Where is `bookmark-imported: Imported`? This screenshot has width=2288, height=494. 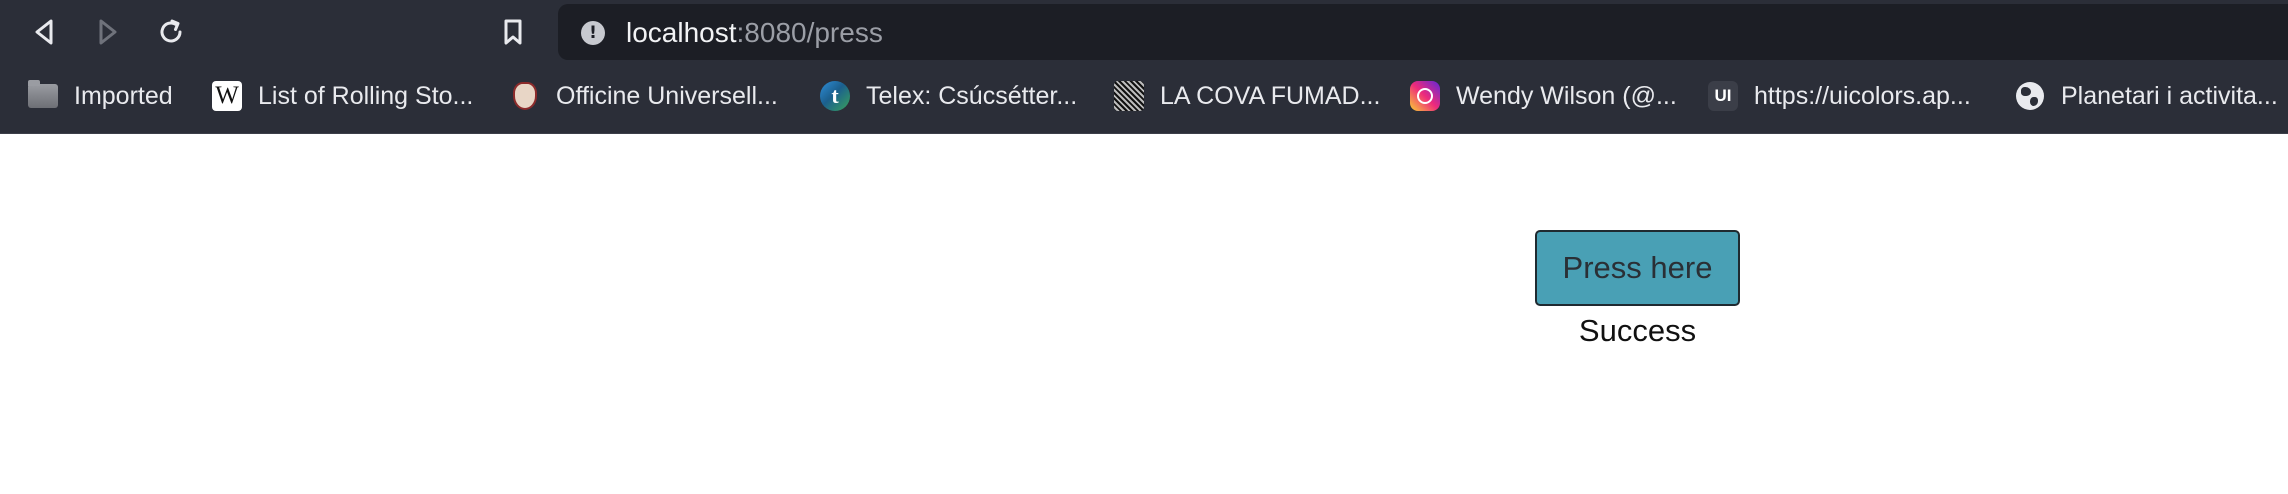
bookmark-imported: Imported is located at coordinates (100, 96).